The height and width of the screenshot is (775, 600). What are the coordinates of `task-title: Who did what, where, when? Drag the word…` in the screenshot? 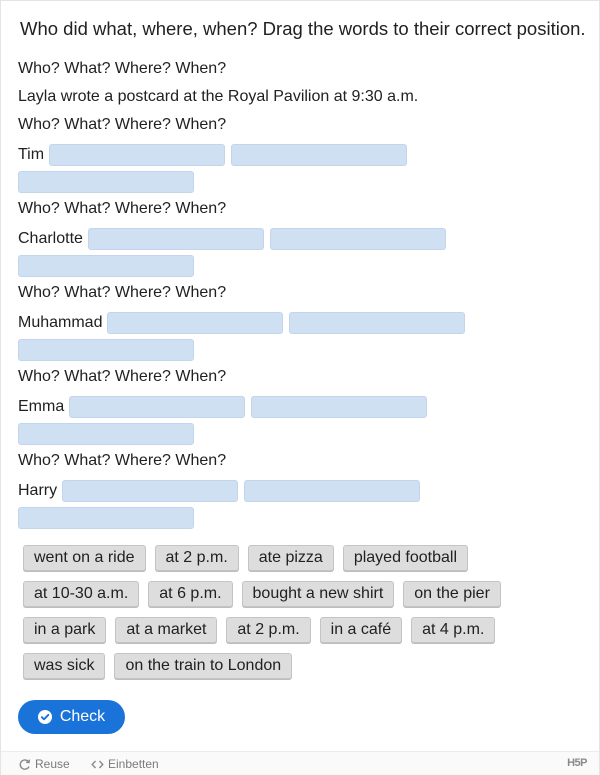 It's located at (303, 28).